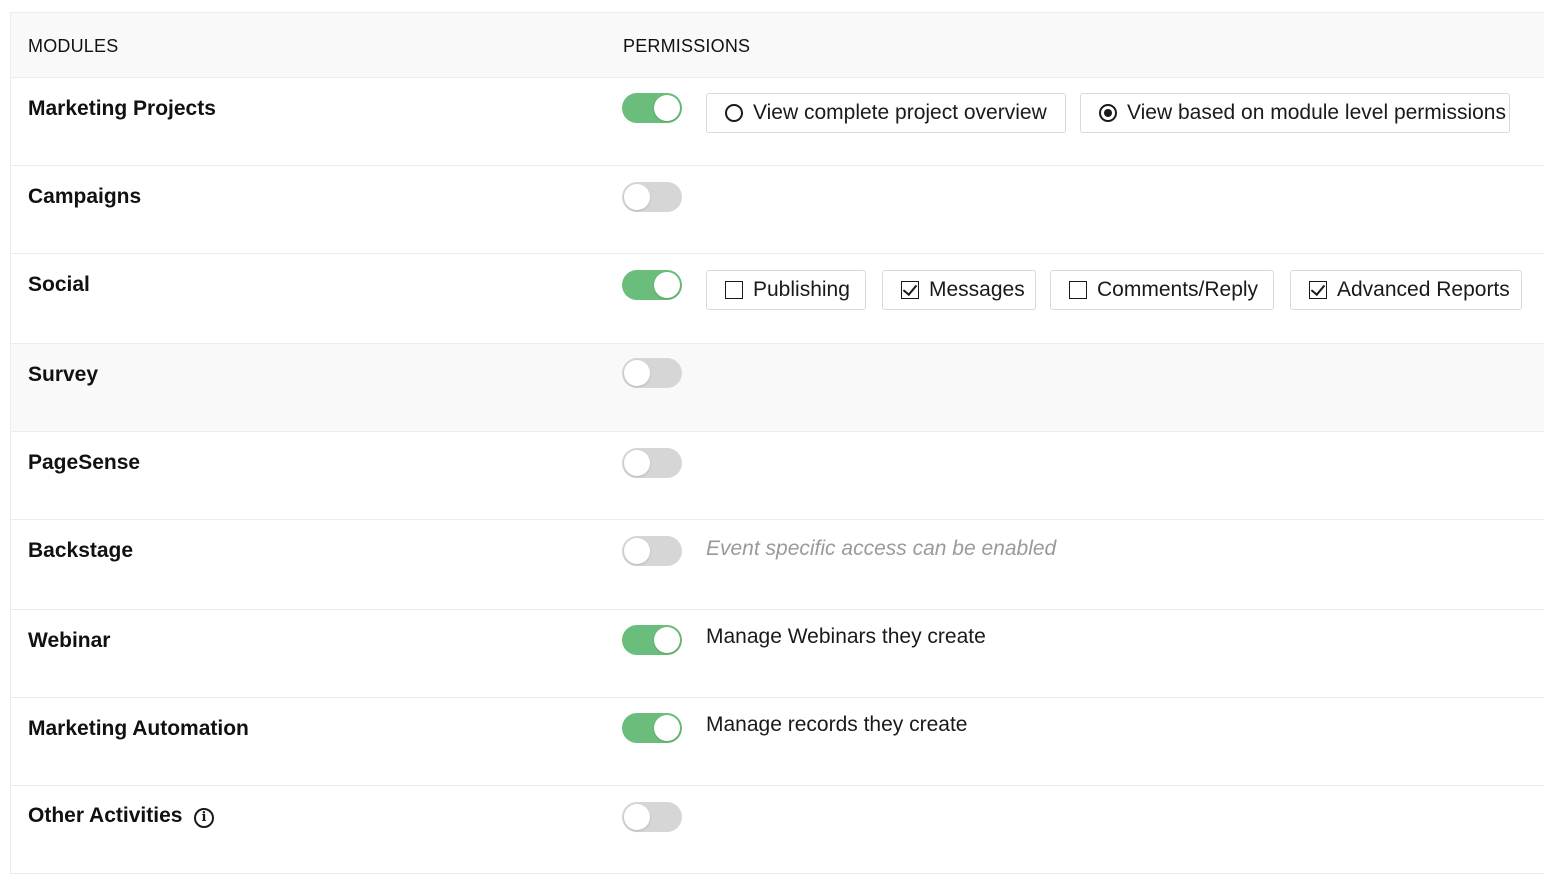 This screenshot has width=1544, height=884. I want to click on module-name: Campaigns, so click(85, 196).